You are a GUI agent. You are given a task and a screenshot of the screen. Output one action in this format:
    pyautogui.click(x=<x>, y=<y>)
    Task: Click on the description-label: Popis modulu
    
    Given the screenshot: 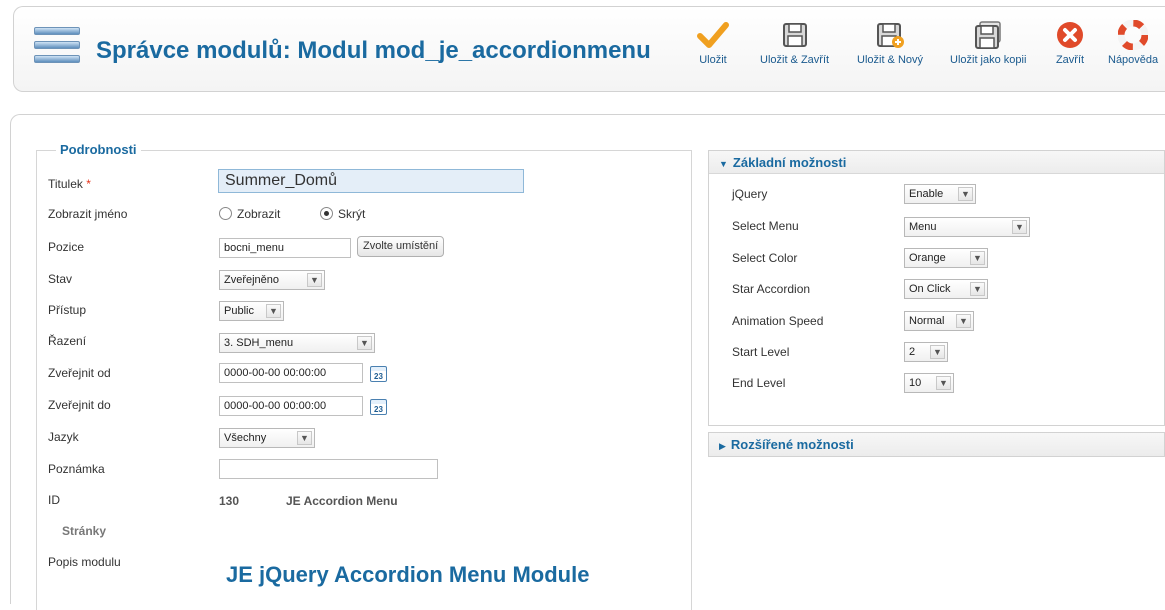 What is the action you would take?
    pyautogui.click(x=84, y=562)
    